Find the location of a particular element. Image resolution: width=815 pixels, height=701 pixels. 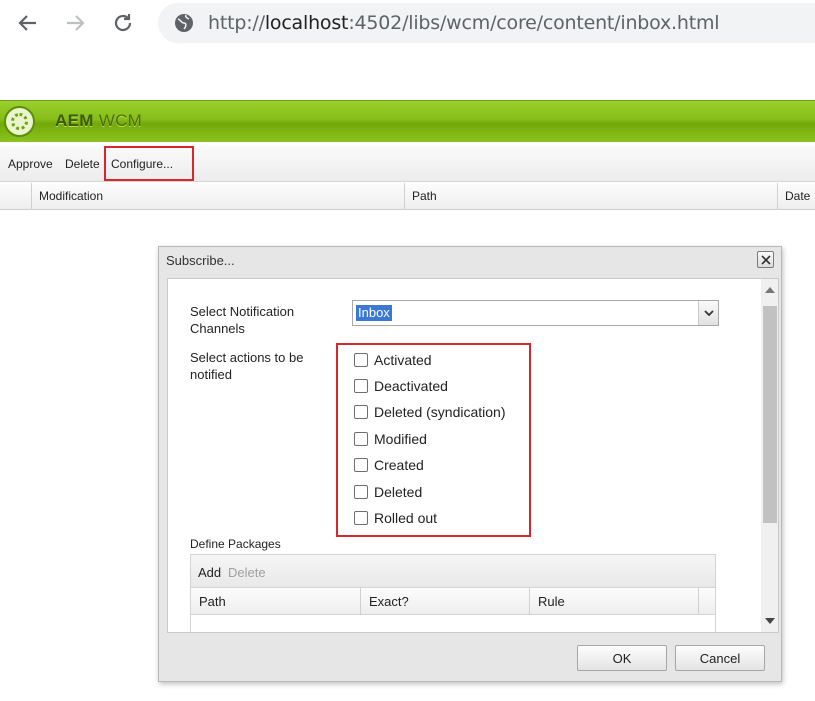

triangle-down-icon is located at coordinates (770, 621).